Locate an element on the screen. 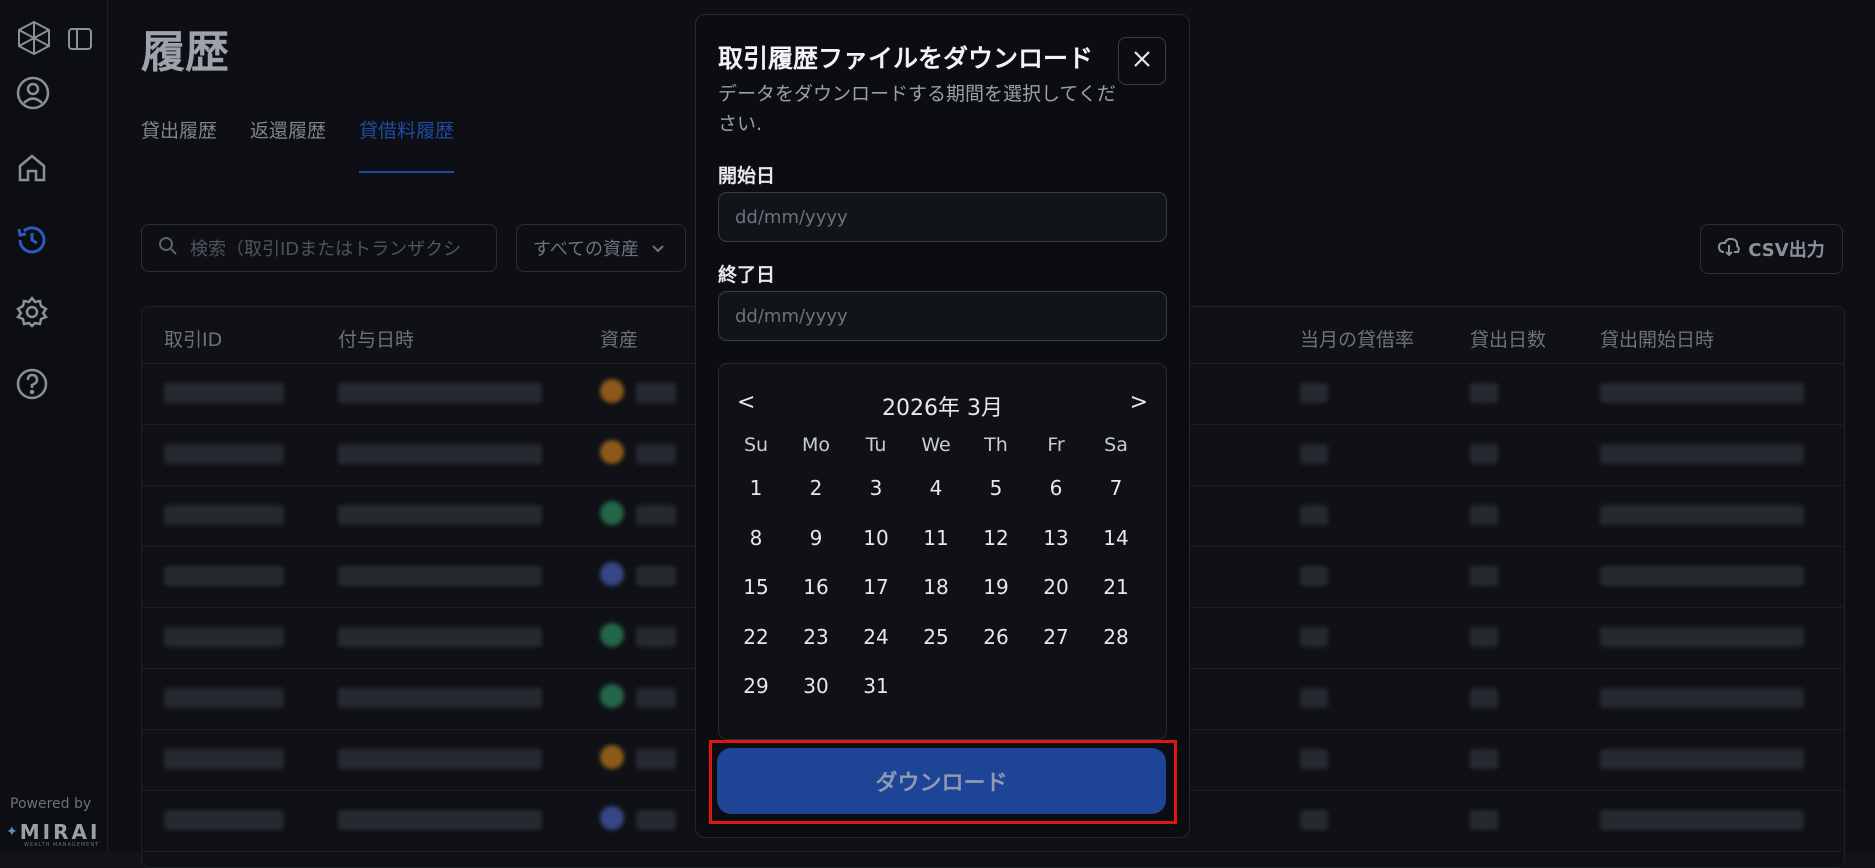 The height and width of the screenshot is (868, 1875). calendar-day: 15 is located at coordinates (756, 587).